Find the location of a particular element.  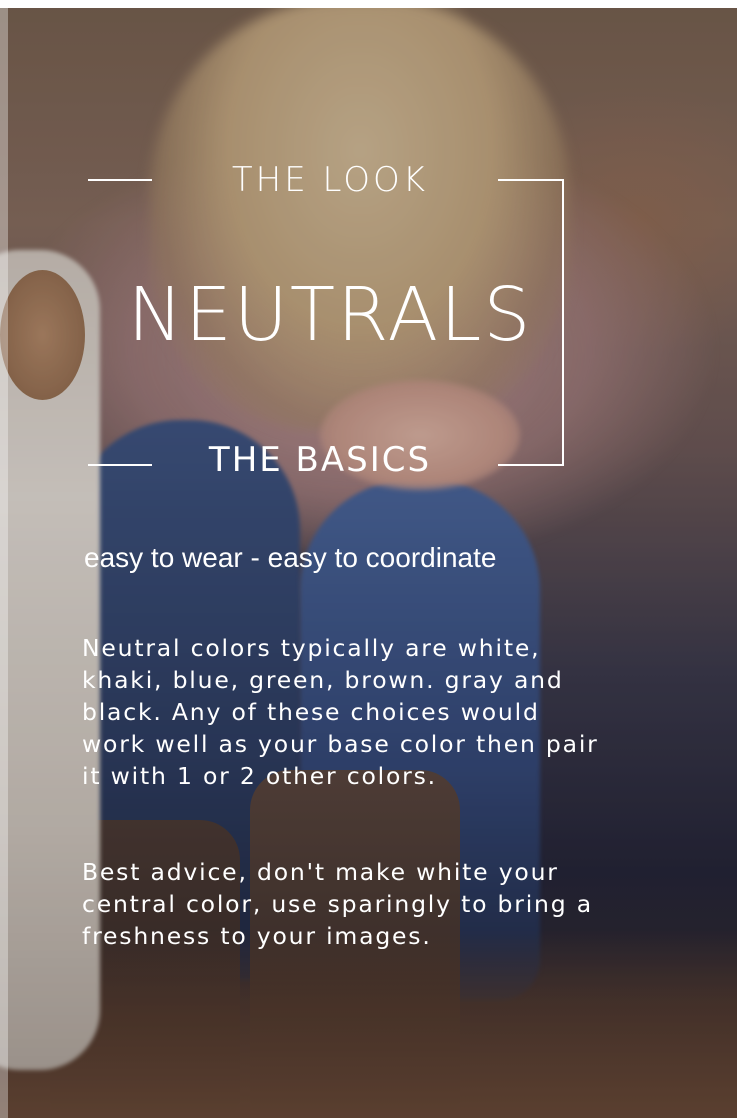

top-border is located at coordinates (368, 4).